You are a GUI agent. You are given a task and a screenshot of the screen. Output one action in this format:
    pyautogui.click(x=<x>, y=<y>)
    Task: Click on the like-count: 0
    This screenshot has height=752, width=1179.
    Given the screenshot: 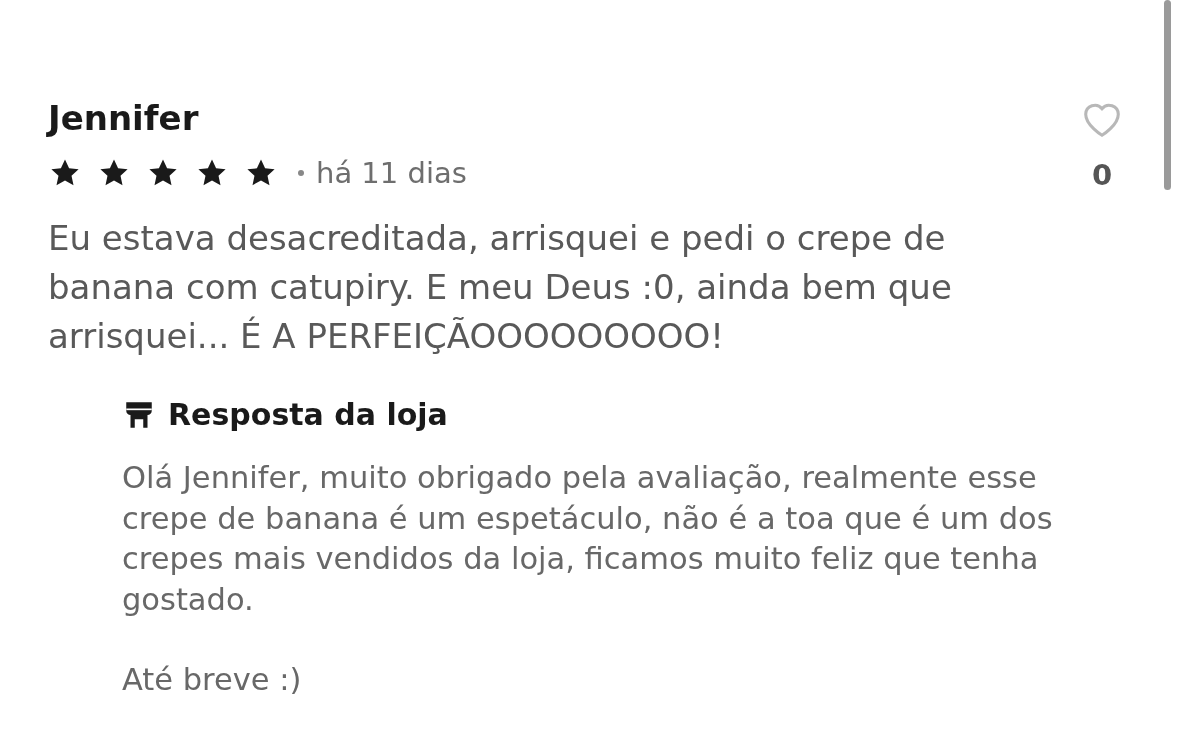 What is the action you would take?
    pyautogui.click(x=1102, y=175)
    